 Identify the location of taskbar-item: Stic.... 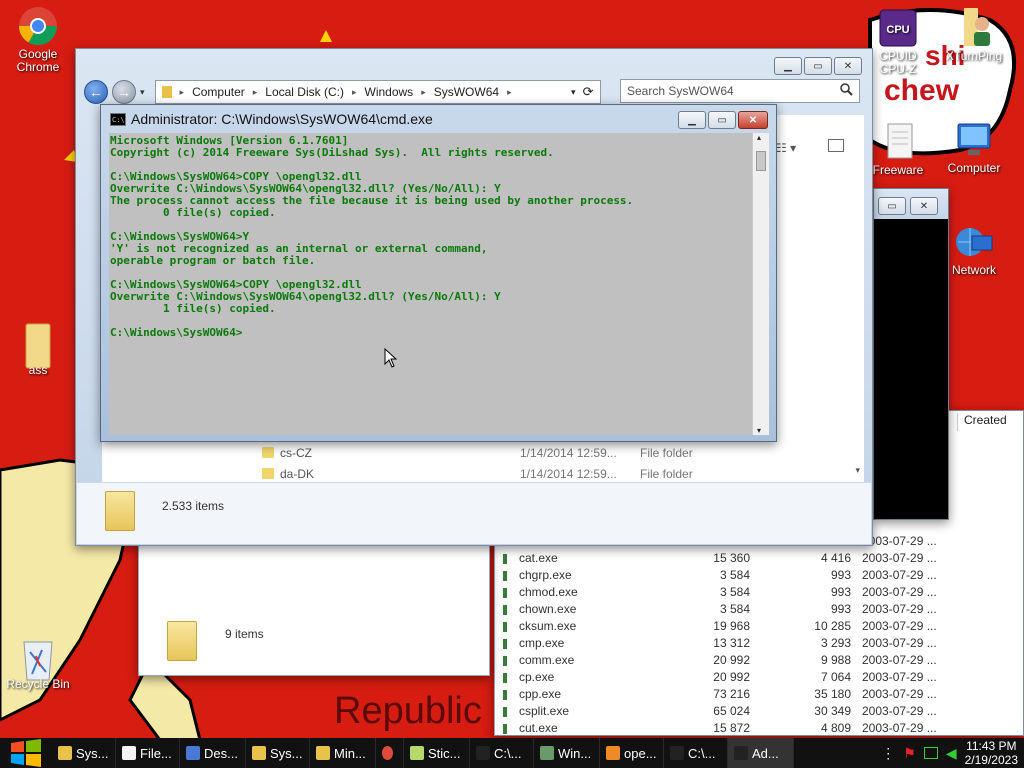
(437, 753).